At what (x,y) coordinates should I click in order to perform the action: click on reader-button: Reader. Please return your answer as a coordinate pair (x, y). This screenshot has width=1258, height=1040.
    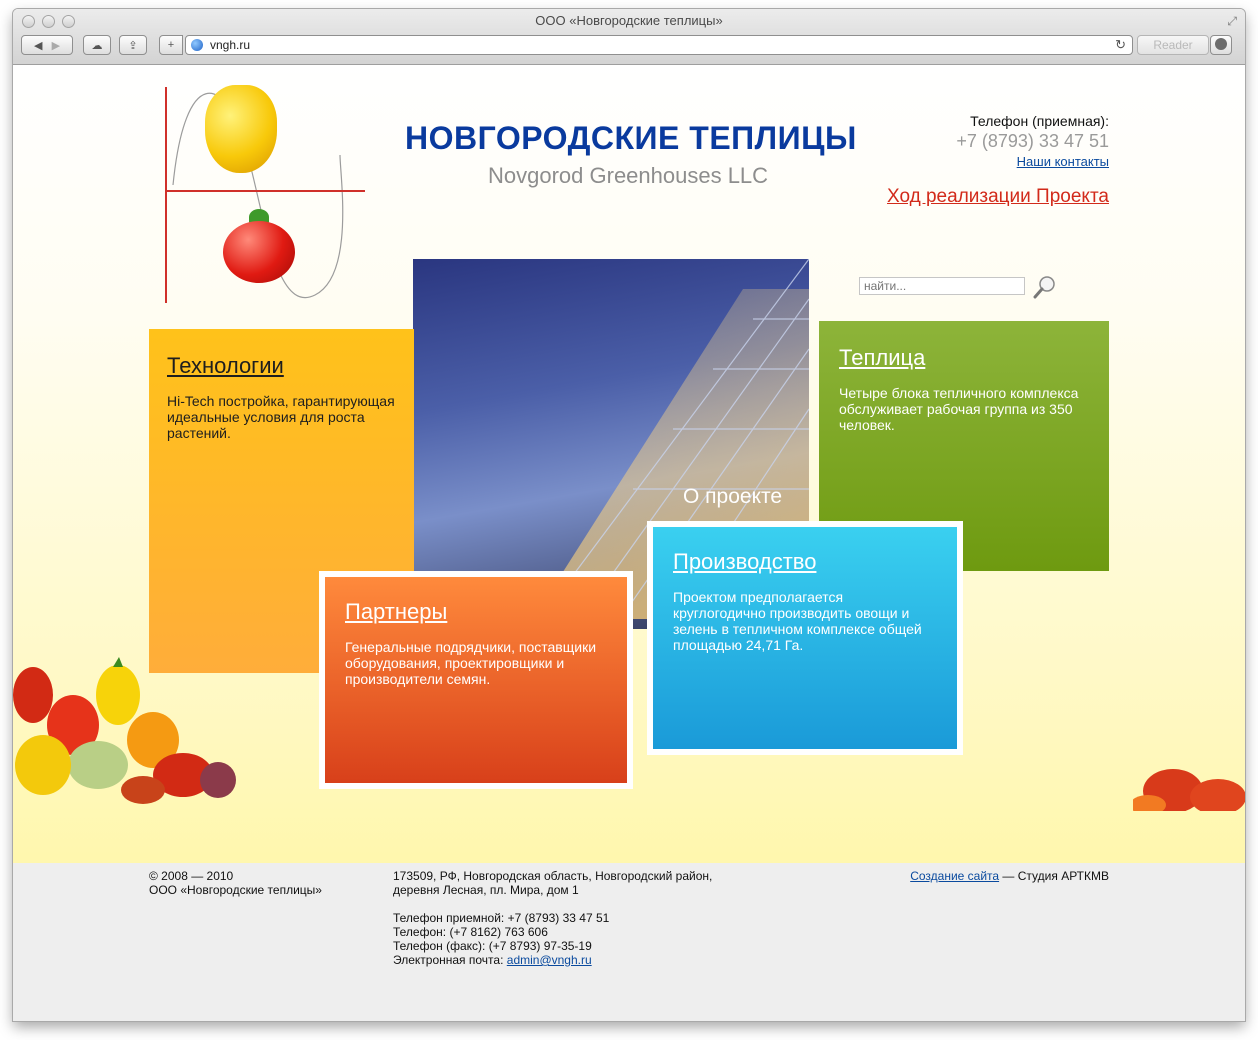
    Looking at the image, I should click on (1173, 45).